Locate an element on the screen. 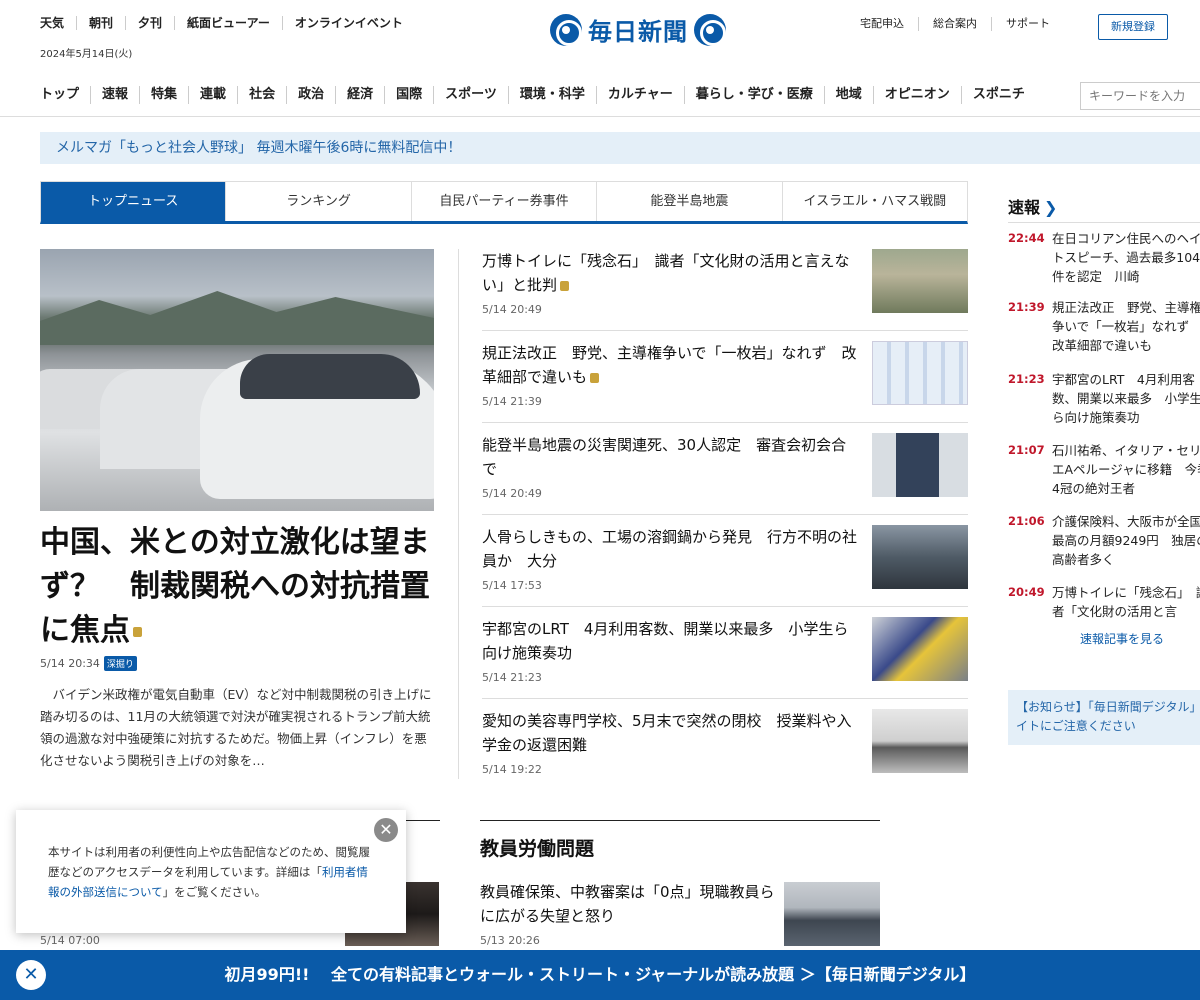 The image size is (1200, 1000). breaking-item: 21:07 石川祐希、イタリア・セリエAペルージャに移籍 今季4冠の絶対王者 is located at coordinates (1104, 471).